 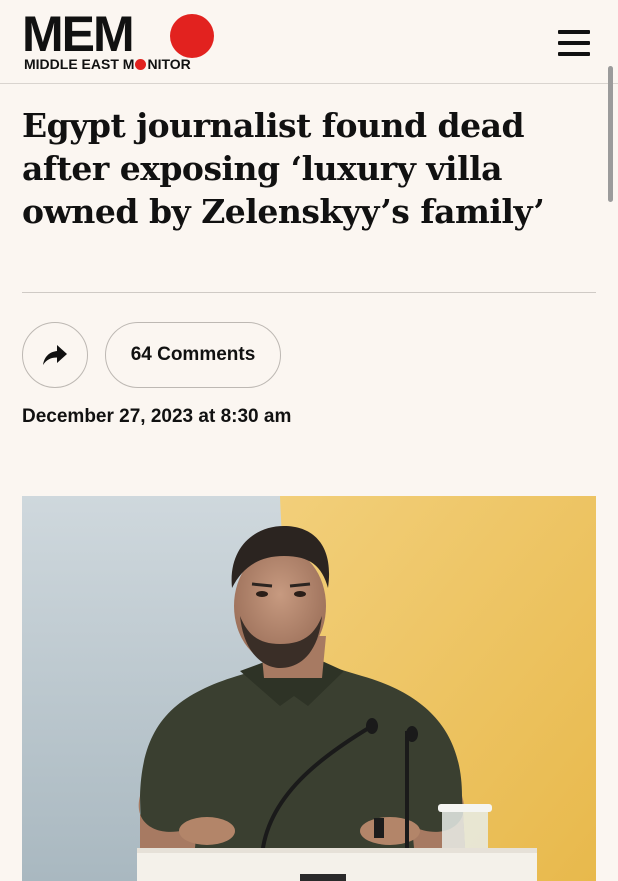 What do you see at coordinates (141, 64) in the screenshot?
I see `logo-tagline-dot` at bounding box center [141, 64].